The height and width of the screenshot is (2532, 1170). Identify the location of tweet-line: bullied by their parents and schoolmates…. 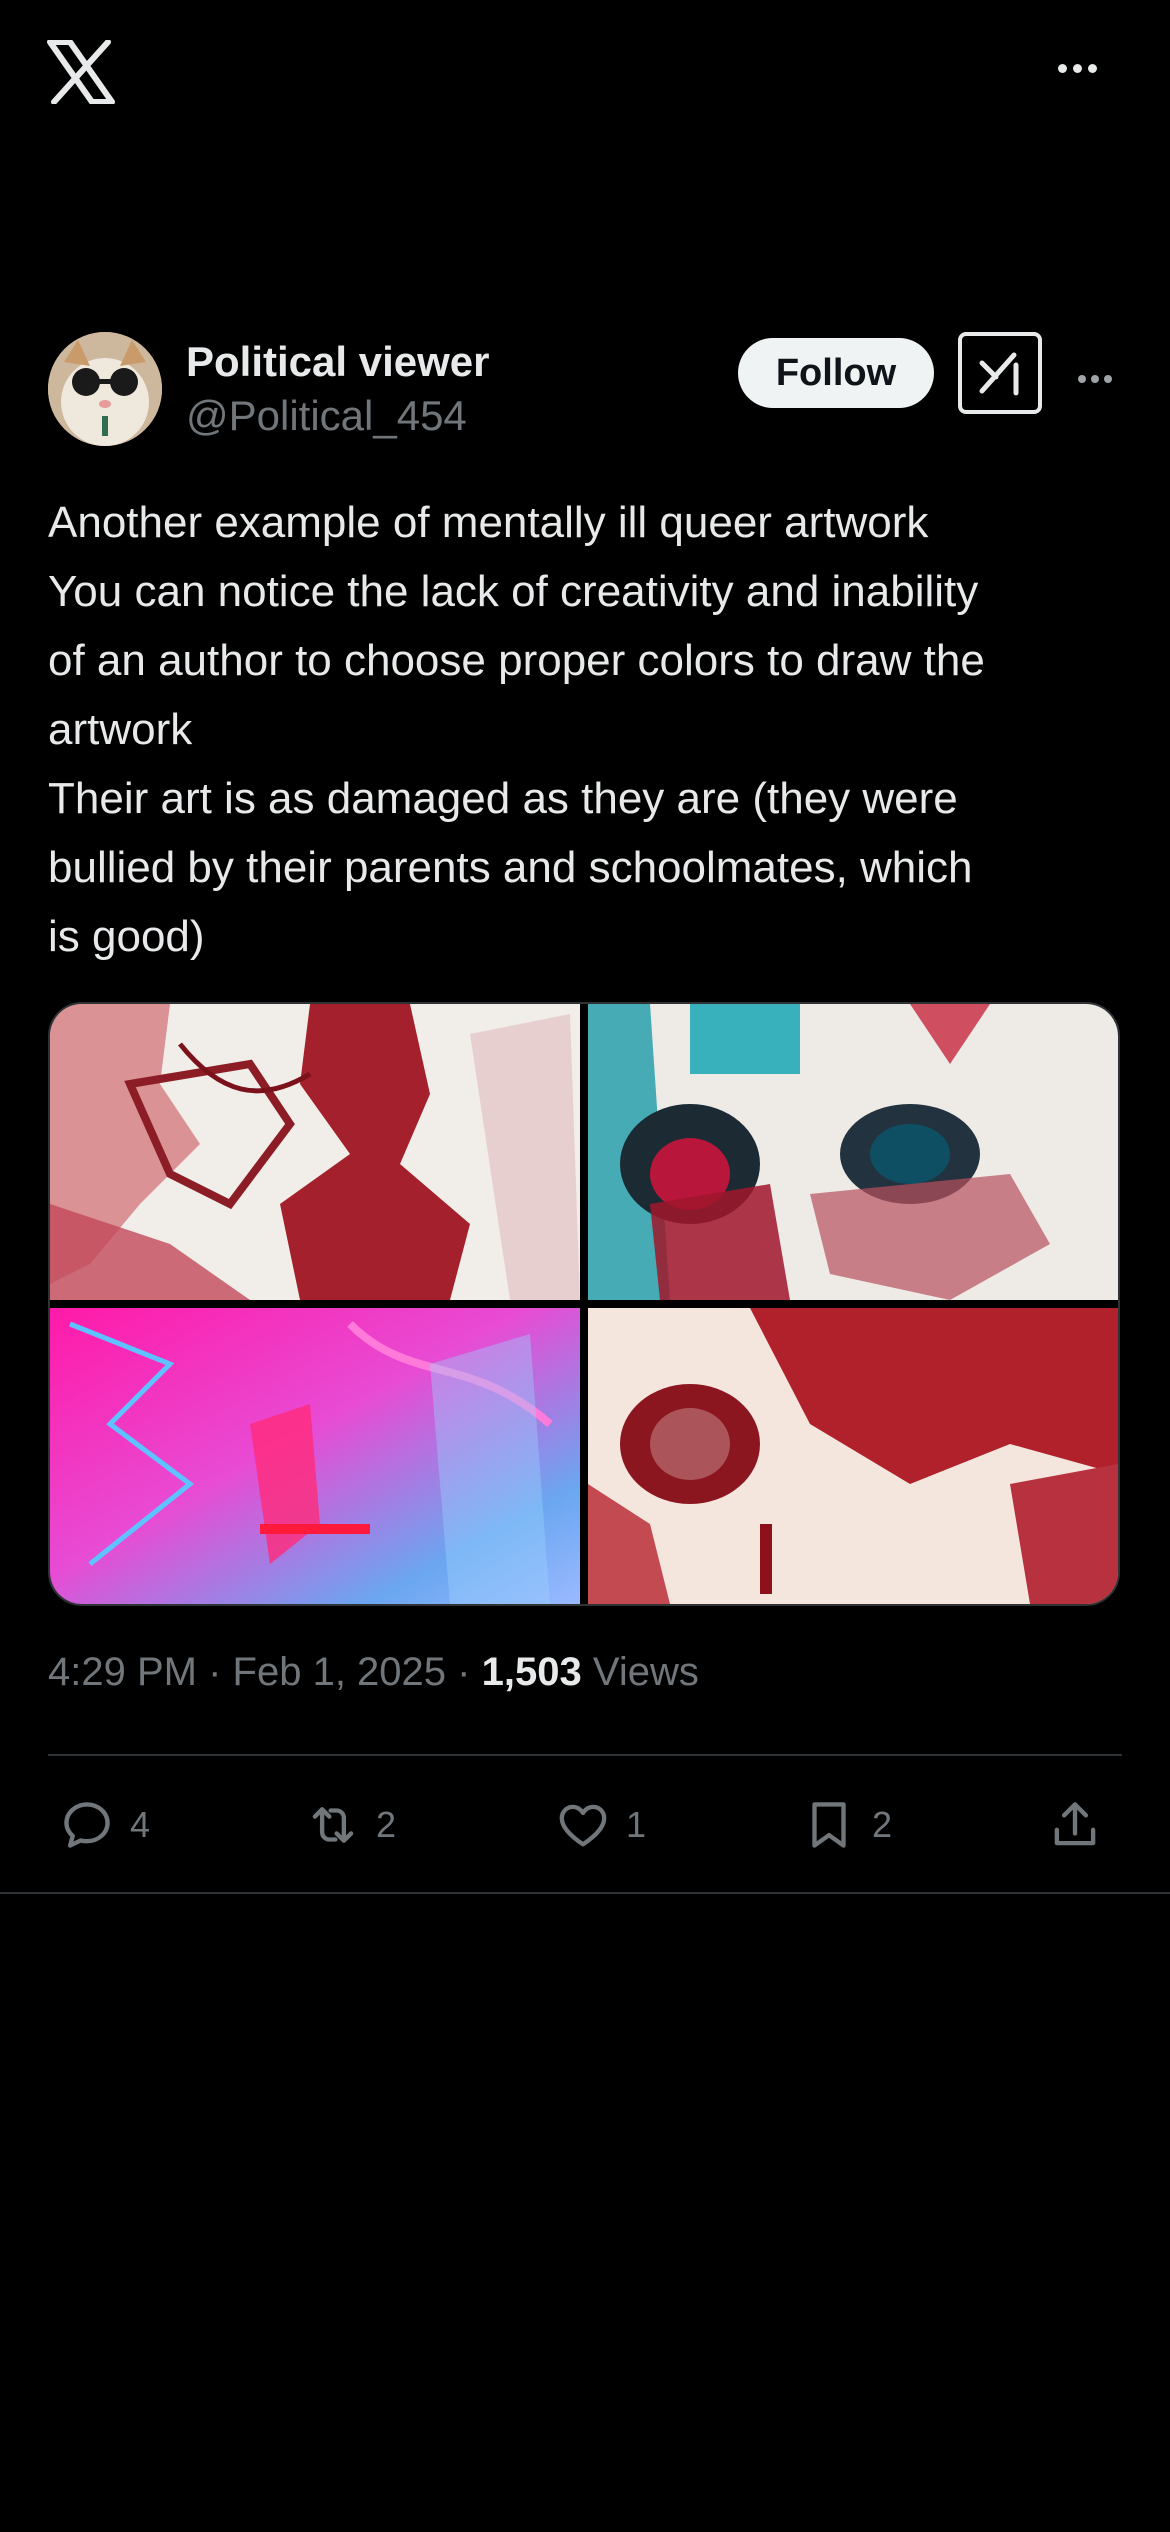
(510, 867).